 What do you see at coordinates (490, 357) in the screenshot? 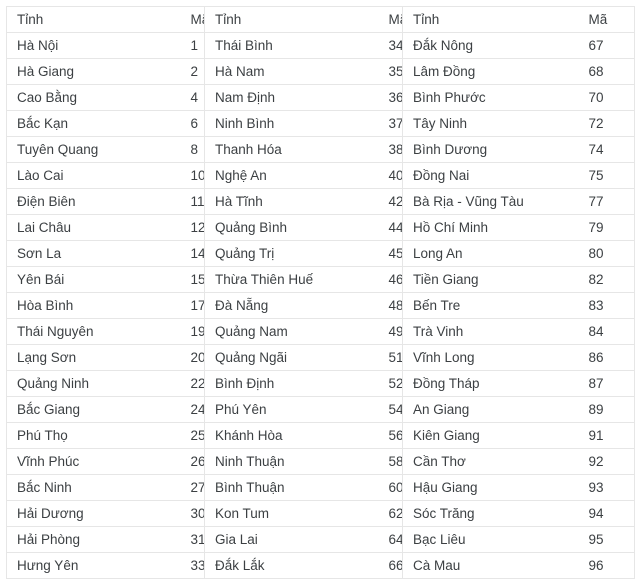
I see `province-name-3: Vĩnh Long` at bounding box center [490, 357].